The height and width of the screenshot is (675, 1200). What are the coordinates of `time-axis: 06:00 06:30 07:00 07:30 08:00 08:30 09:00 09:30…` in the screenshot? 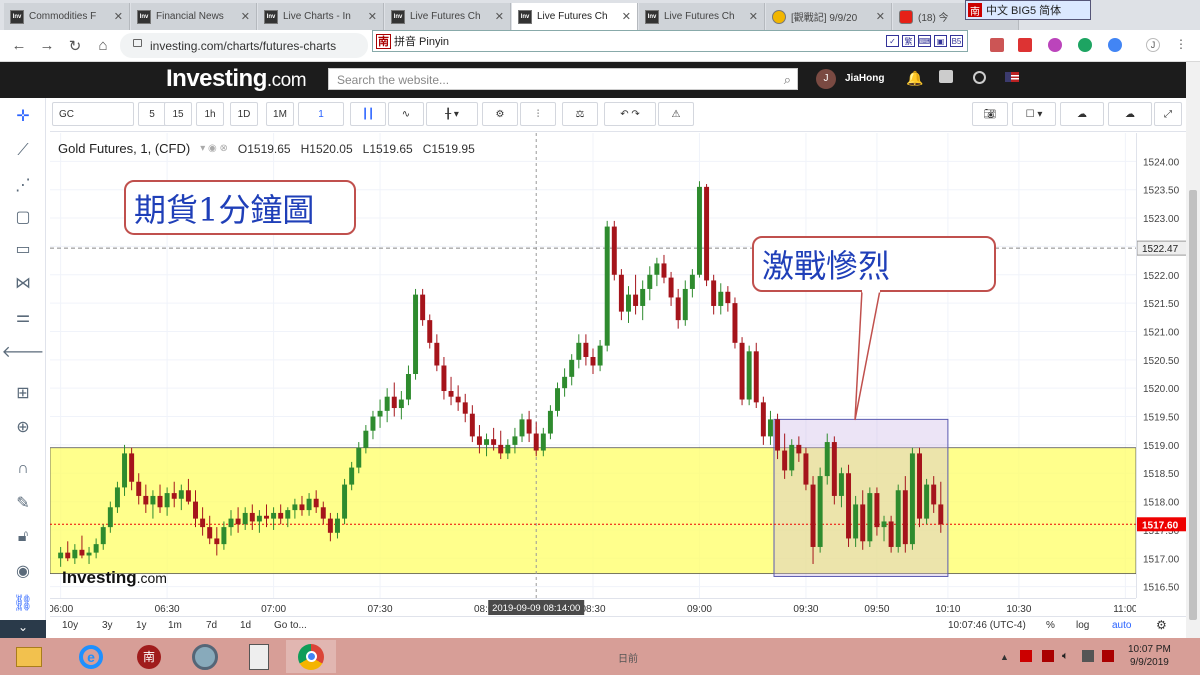 It's located at (593, 607).